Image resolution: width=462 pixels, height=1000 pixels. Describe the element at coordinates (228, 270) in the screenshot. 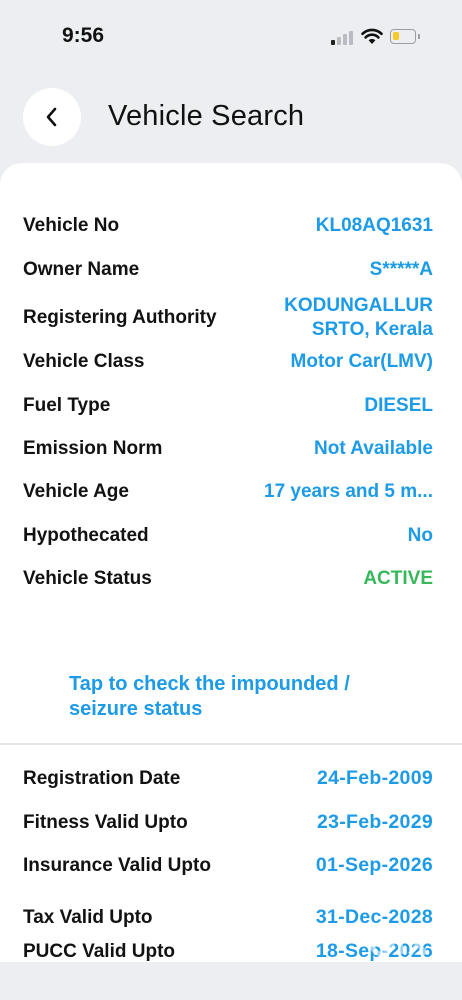

I see `detail-row-owner-name: Owner Name S*****A` at that location.